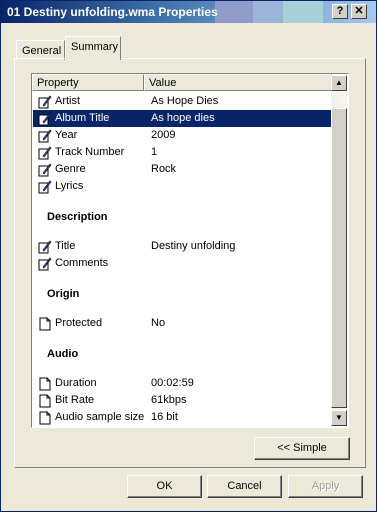 This screenshot has height=512, width=377. Describe the element at coordinates (183, 118) in the screenshot. I see `list-item-album-title: Album Title As hope dies` at that location.